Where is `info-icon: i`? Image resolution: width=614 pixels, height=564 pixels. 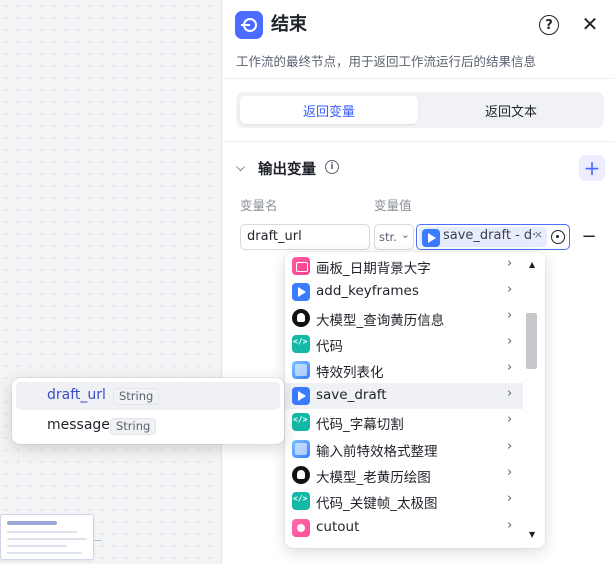 info-icon: i is located at coordinates (332, 167).